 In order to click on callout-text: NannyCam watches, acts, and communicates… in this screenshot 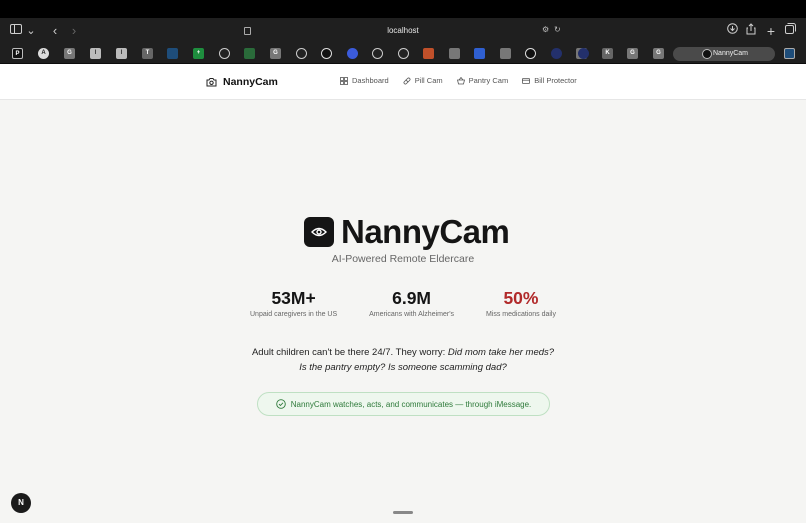, I will do `click(411, 404)`.